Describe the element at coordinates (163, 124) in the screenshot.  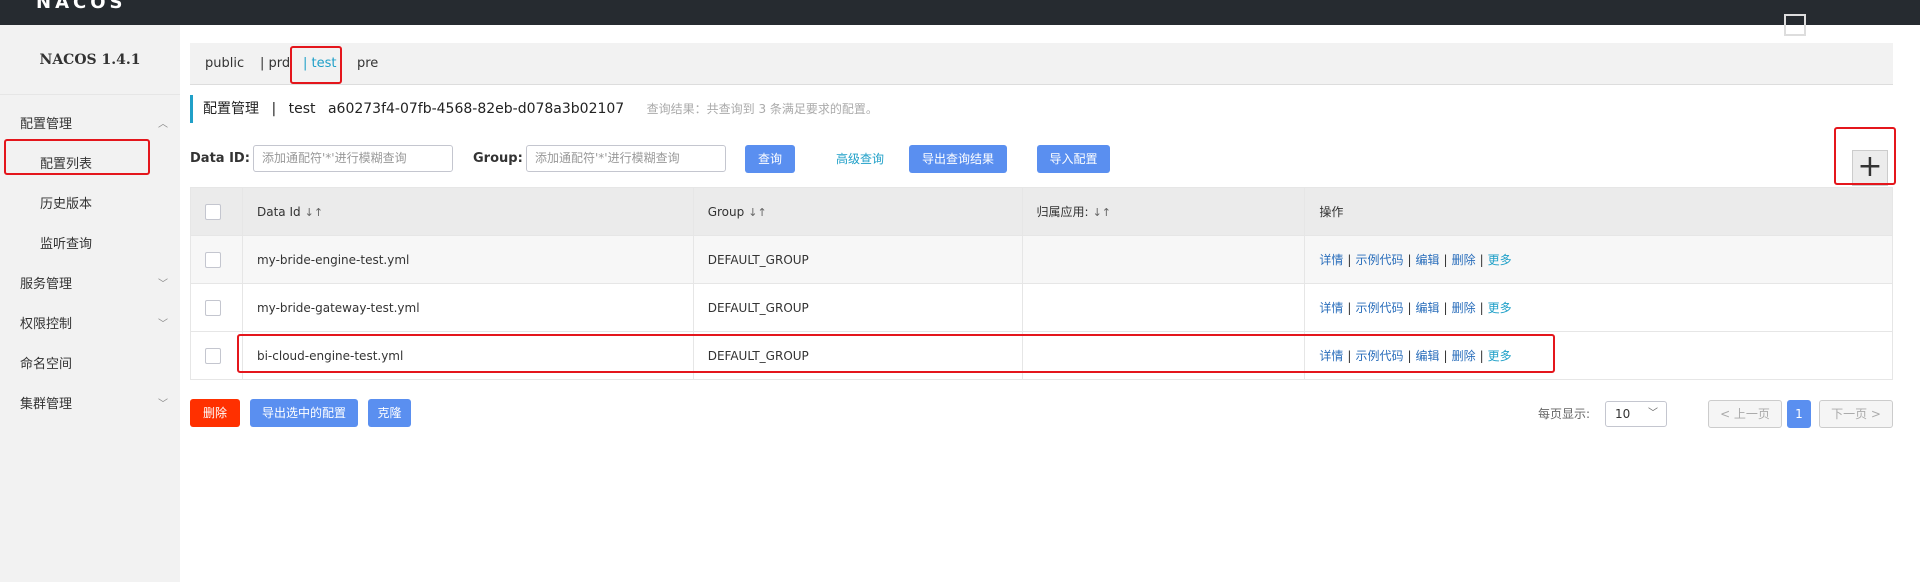
I see `chevron-up-icon: ︿` at that location.